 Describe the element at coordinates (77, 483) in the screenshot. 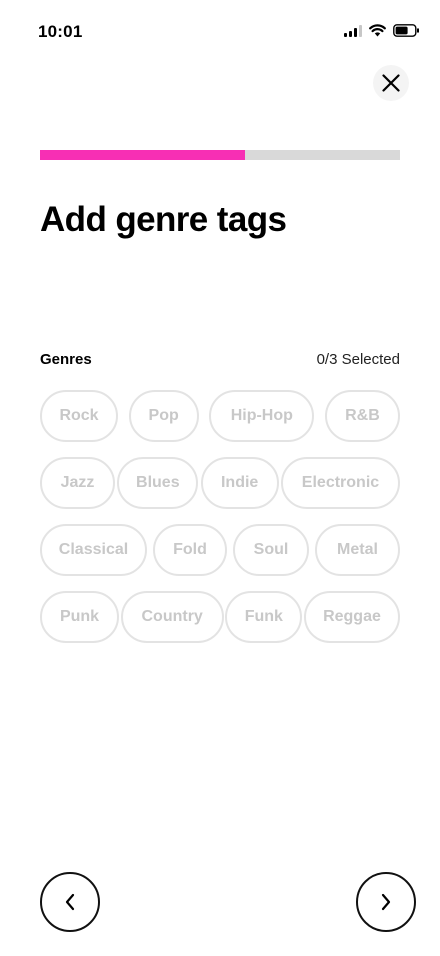

I see `genre-chip-jazz: Jazz` at that location.